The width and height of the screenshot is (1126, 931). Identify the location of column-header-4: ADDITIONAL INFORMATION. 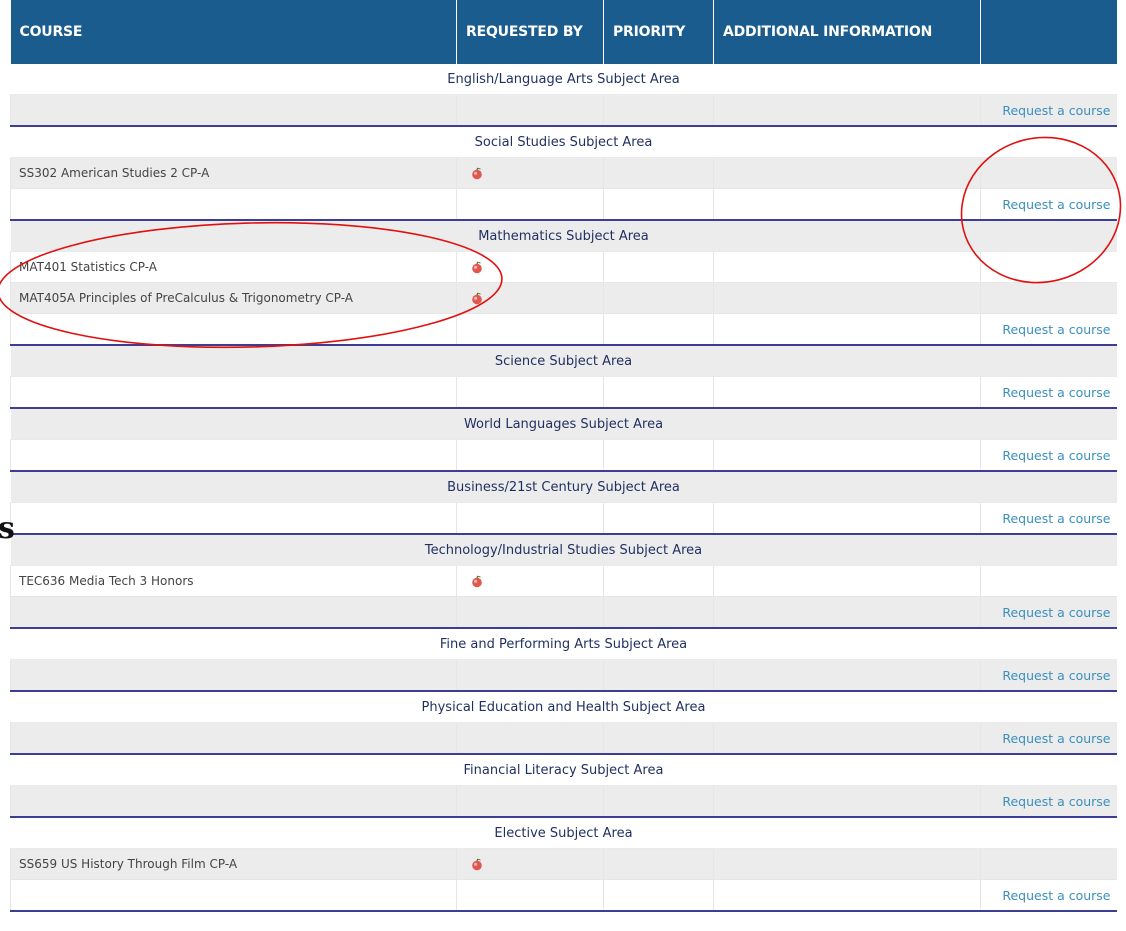
(847, 32).